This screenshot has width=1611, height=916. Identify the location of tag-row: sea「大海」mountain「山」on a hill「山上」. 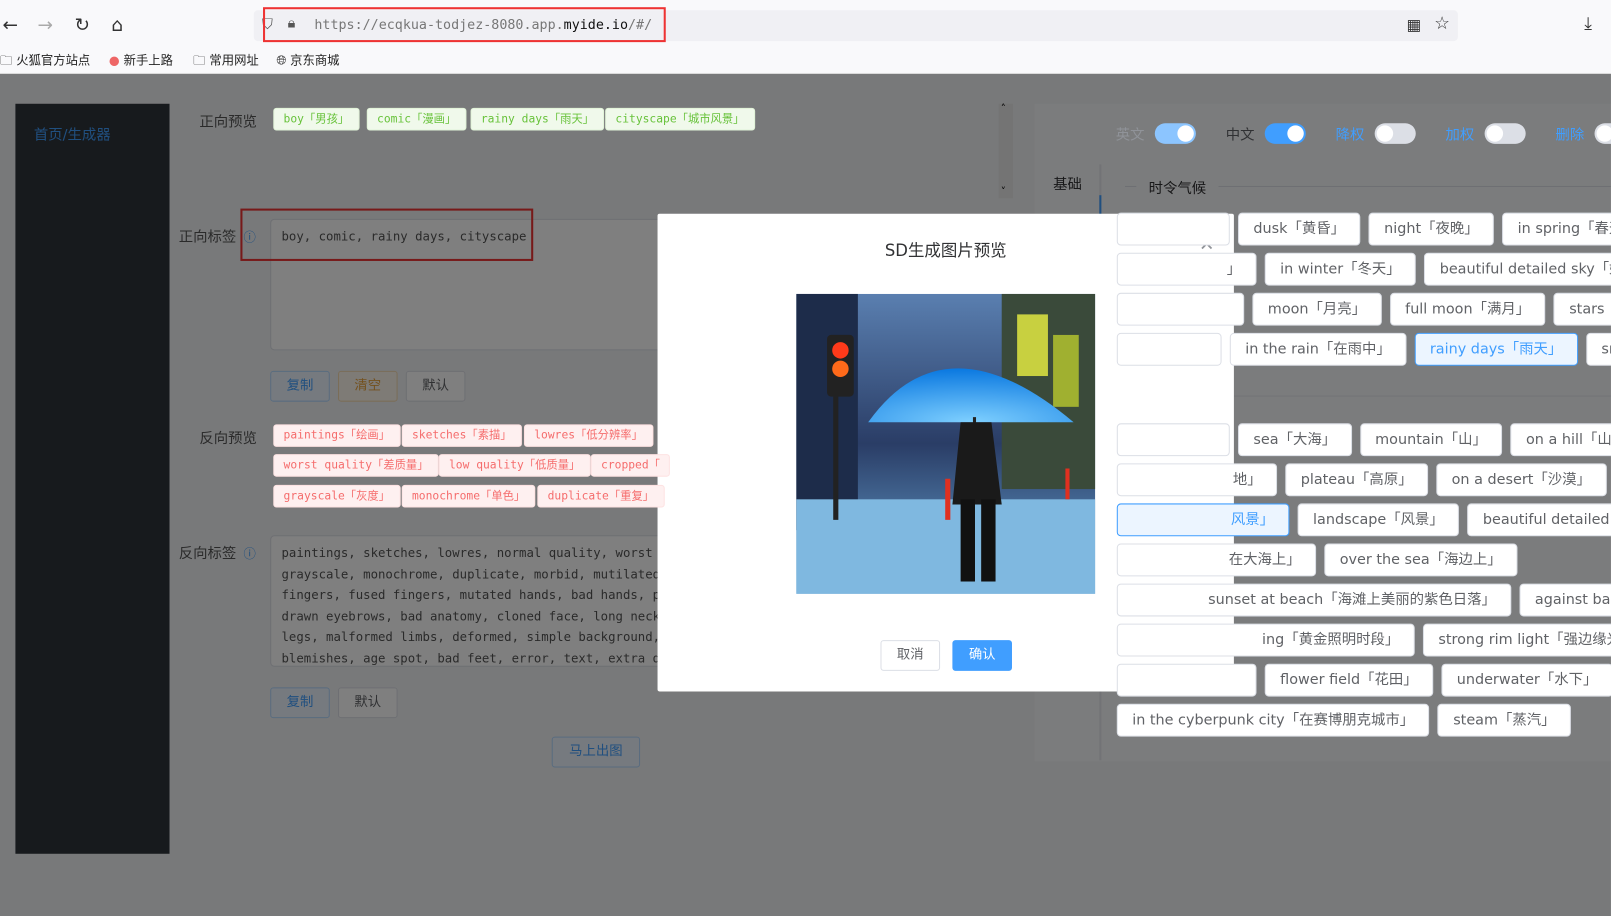
(1363, 440).